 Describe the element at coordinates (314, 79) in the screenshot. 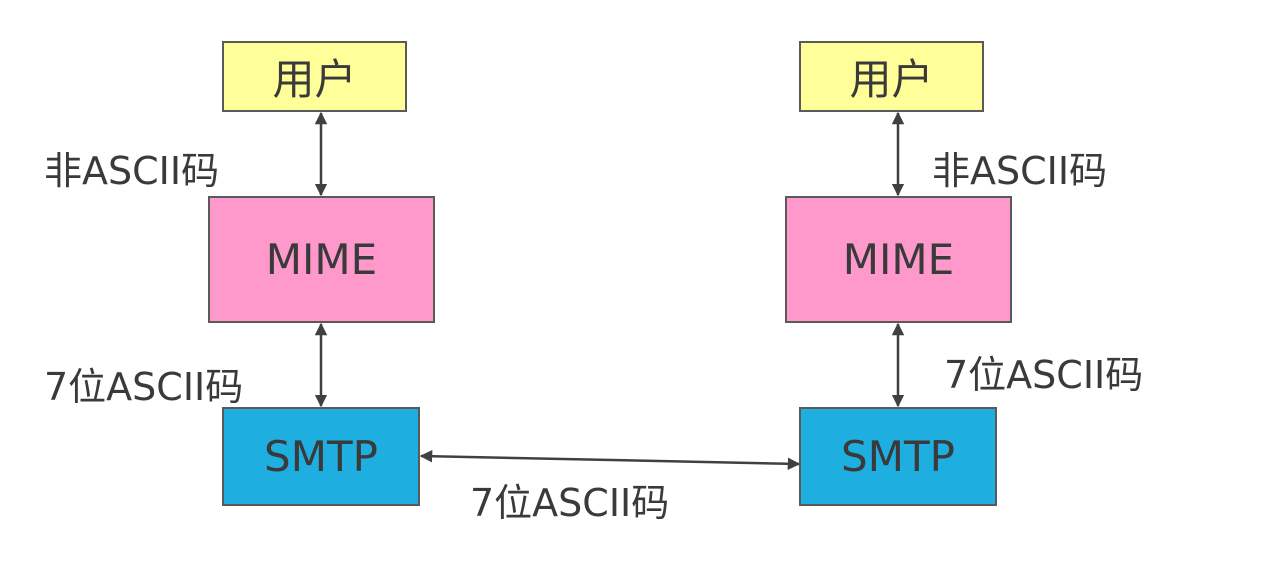

I see `left-user-label: 用户` at that location.